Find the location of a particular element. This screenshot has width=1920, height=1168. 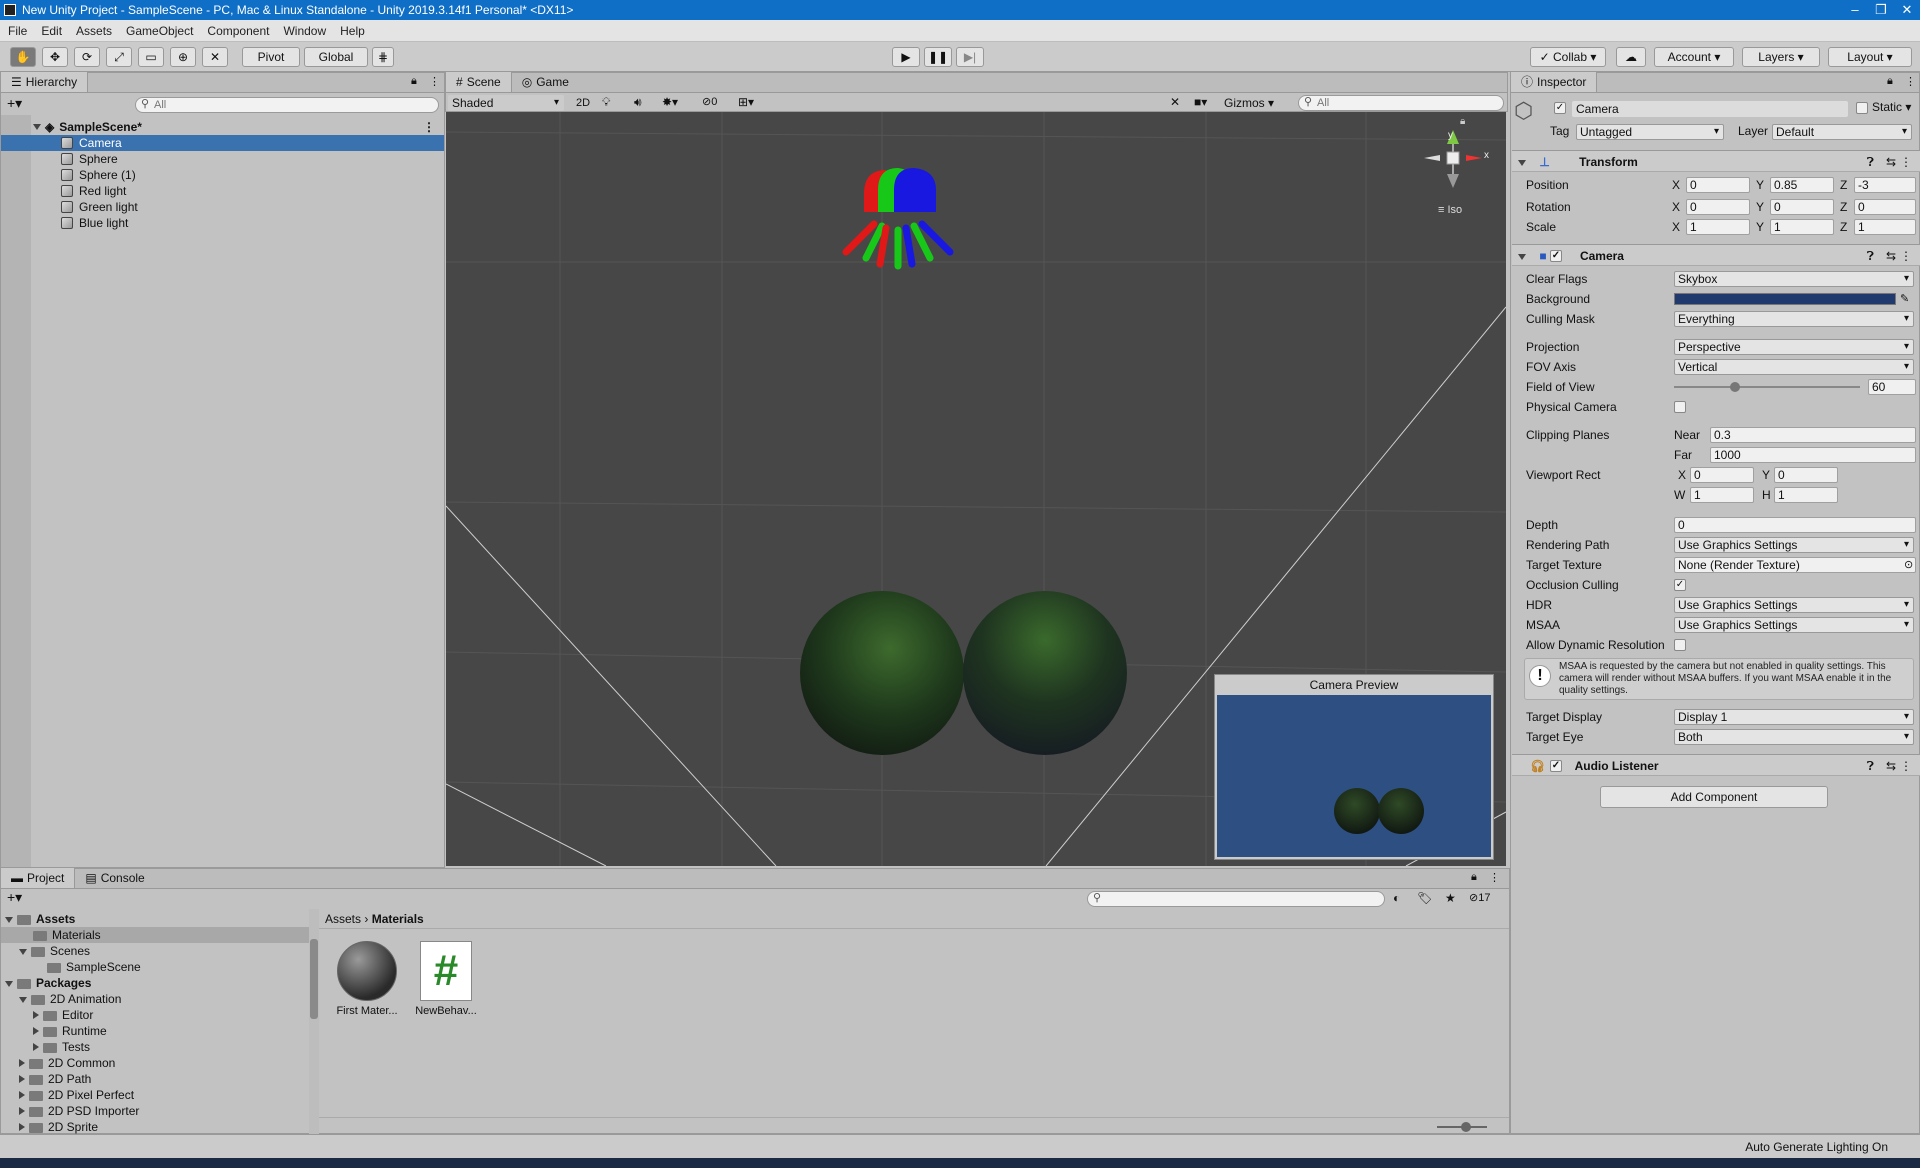

search-by-type-icon: ◐ is located at coordinates (1396, 898).